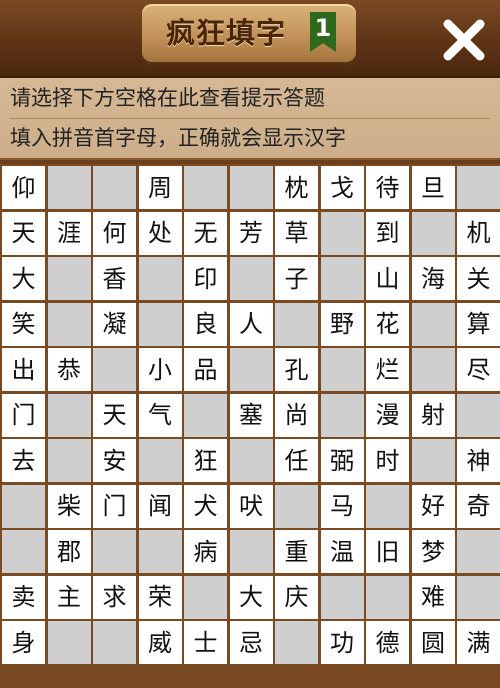  Describe the element at coordinates (160, 187) in the screenshot. I see `grid-cell: 周` at that location.